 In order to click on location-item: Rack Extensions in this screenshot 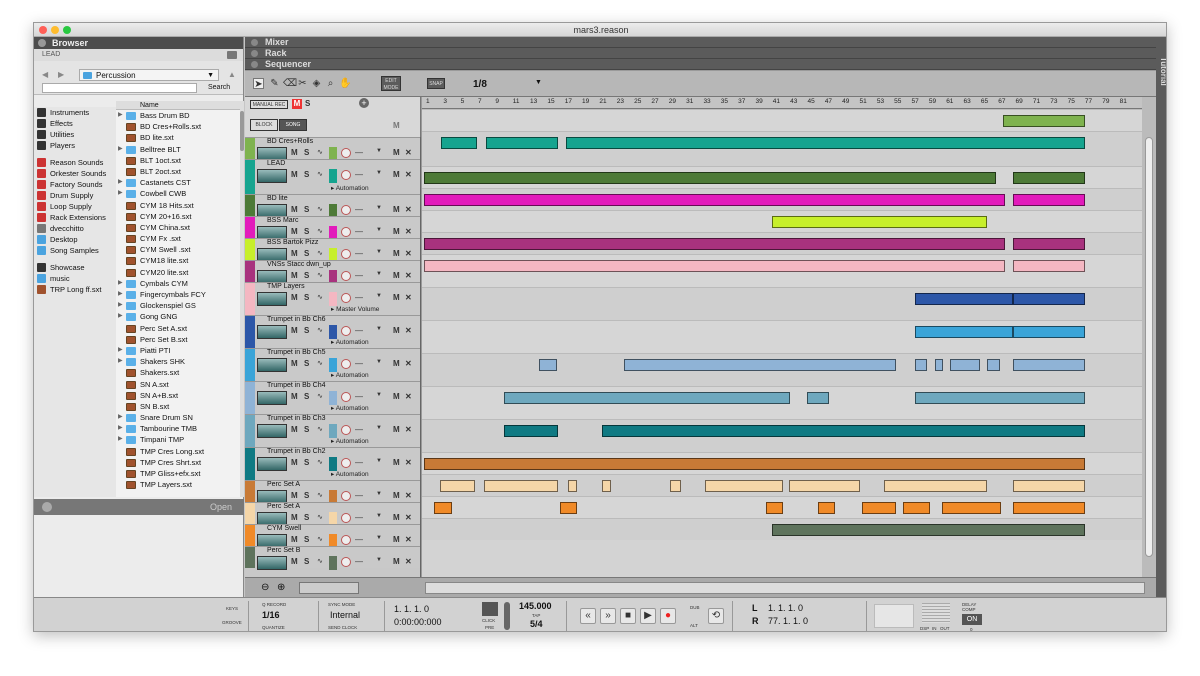, I will do `click(75, 217)`.